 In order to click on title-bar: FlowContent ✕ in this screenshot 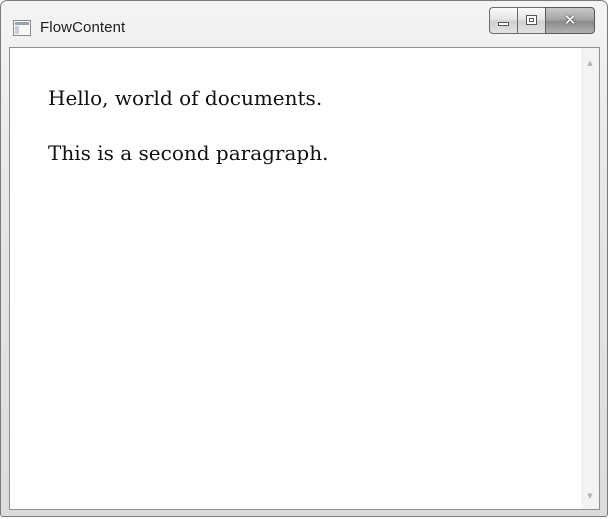, I will do `click(304, 24)`.